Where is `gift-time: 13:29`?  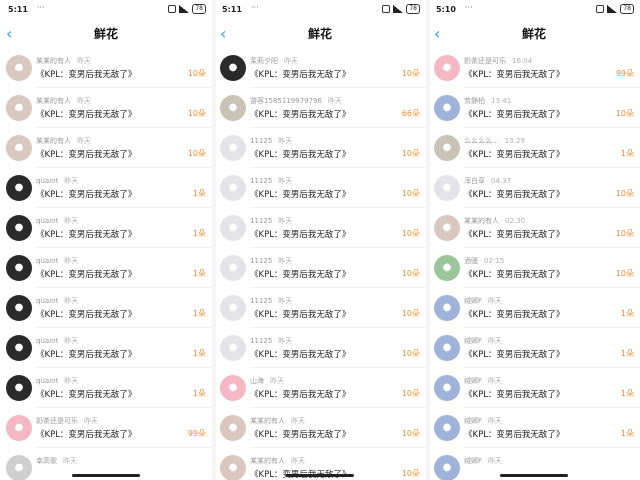
gift-time: 13:29 is located at coordinates (514, 141).